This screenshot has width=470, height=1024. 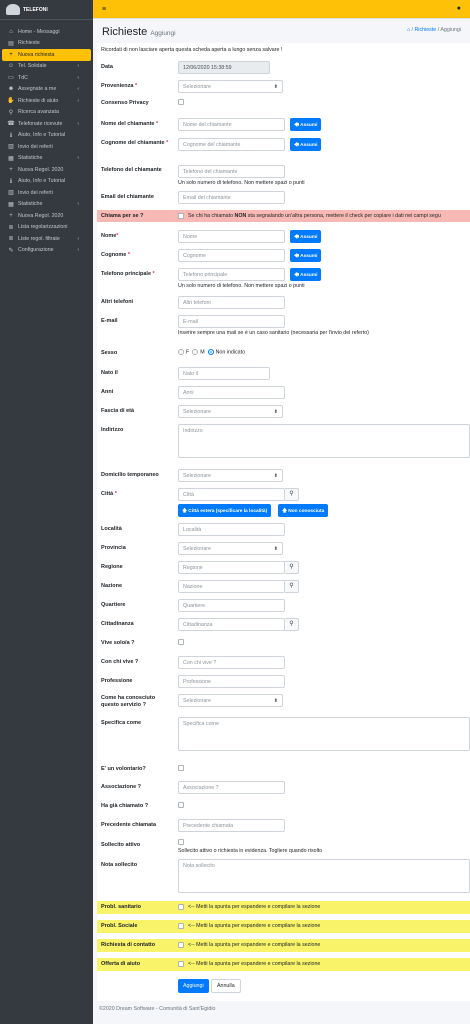 I want to click on provincia-label: Provincia, so click(x=113, y=548).